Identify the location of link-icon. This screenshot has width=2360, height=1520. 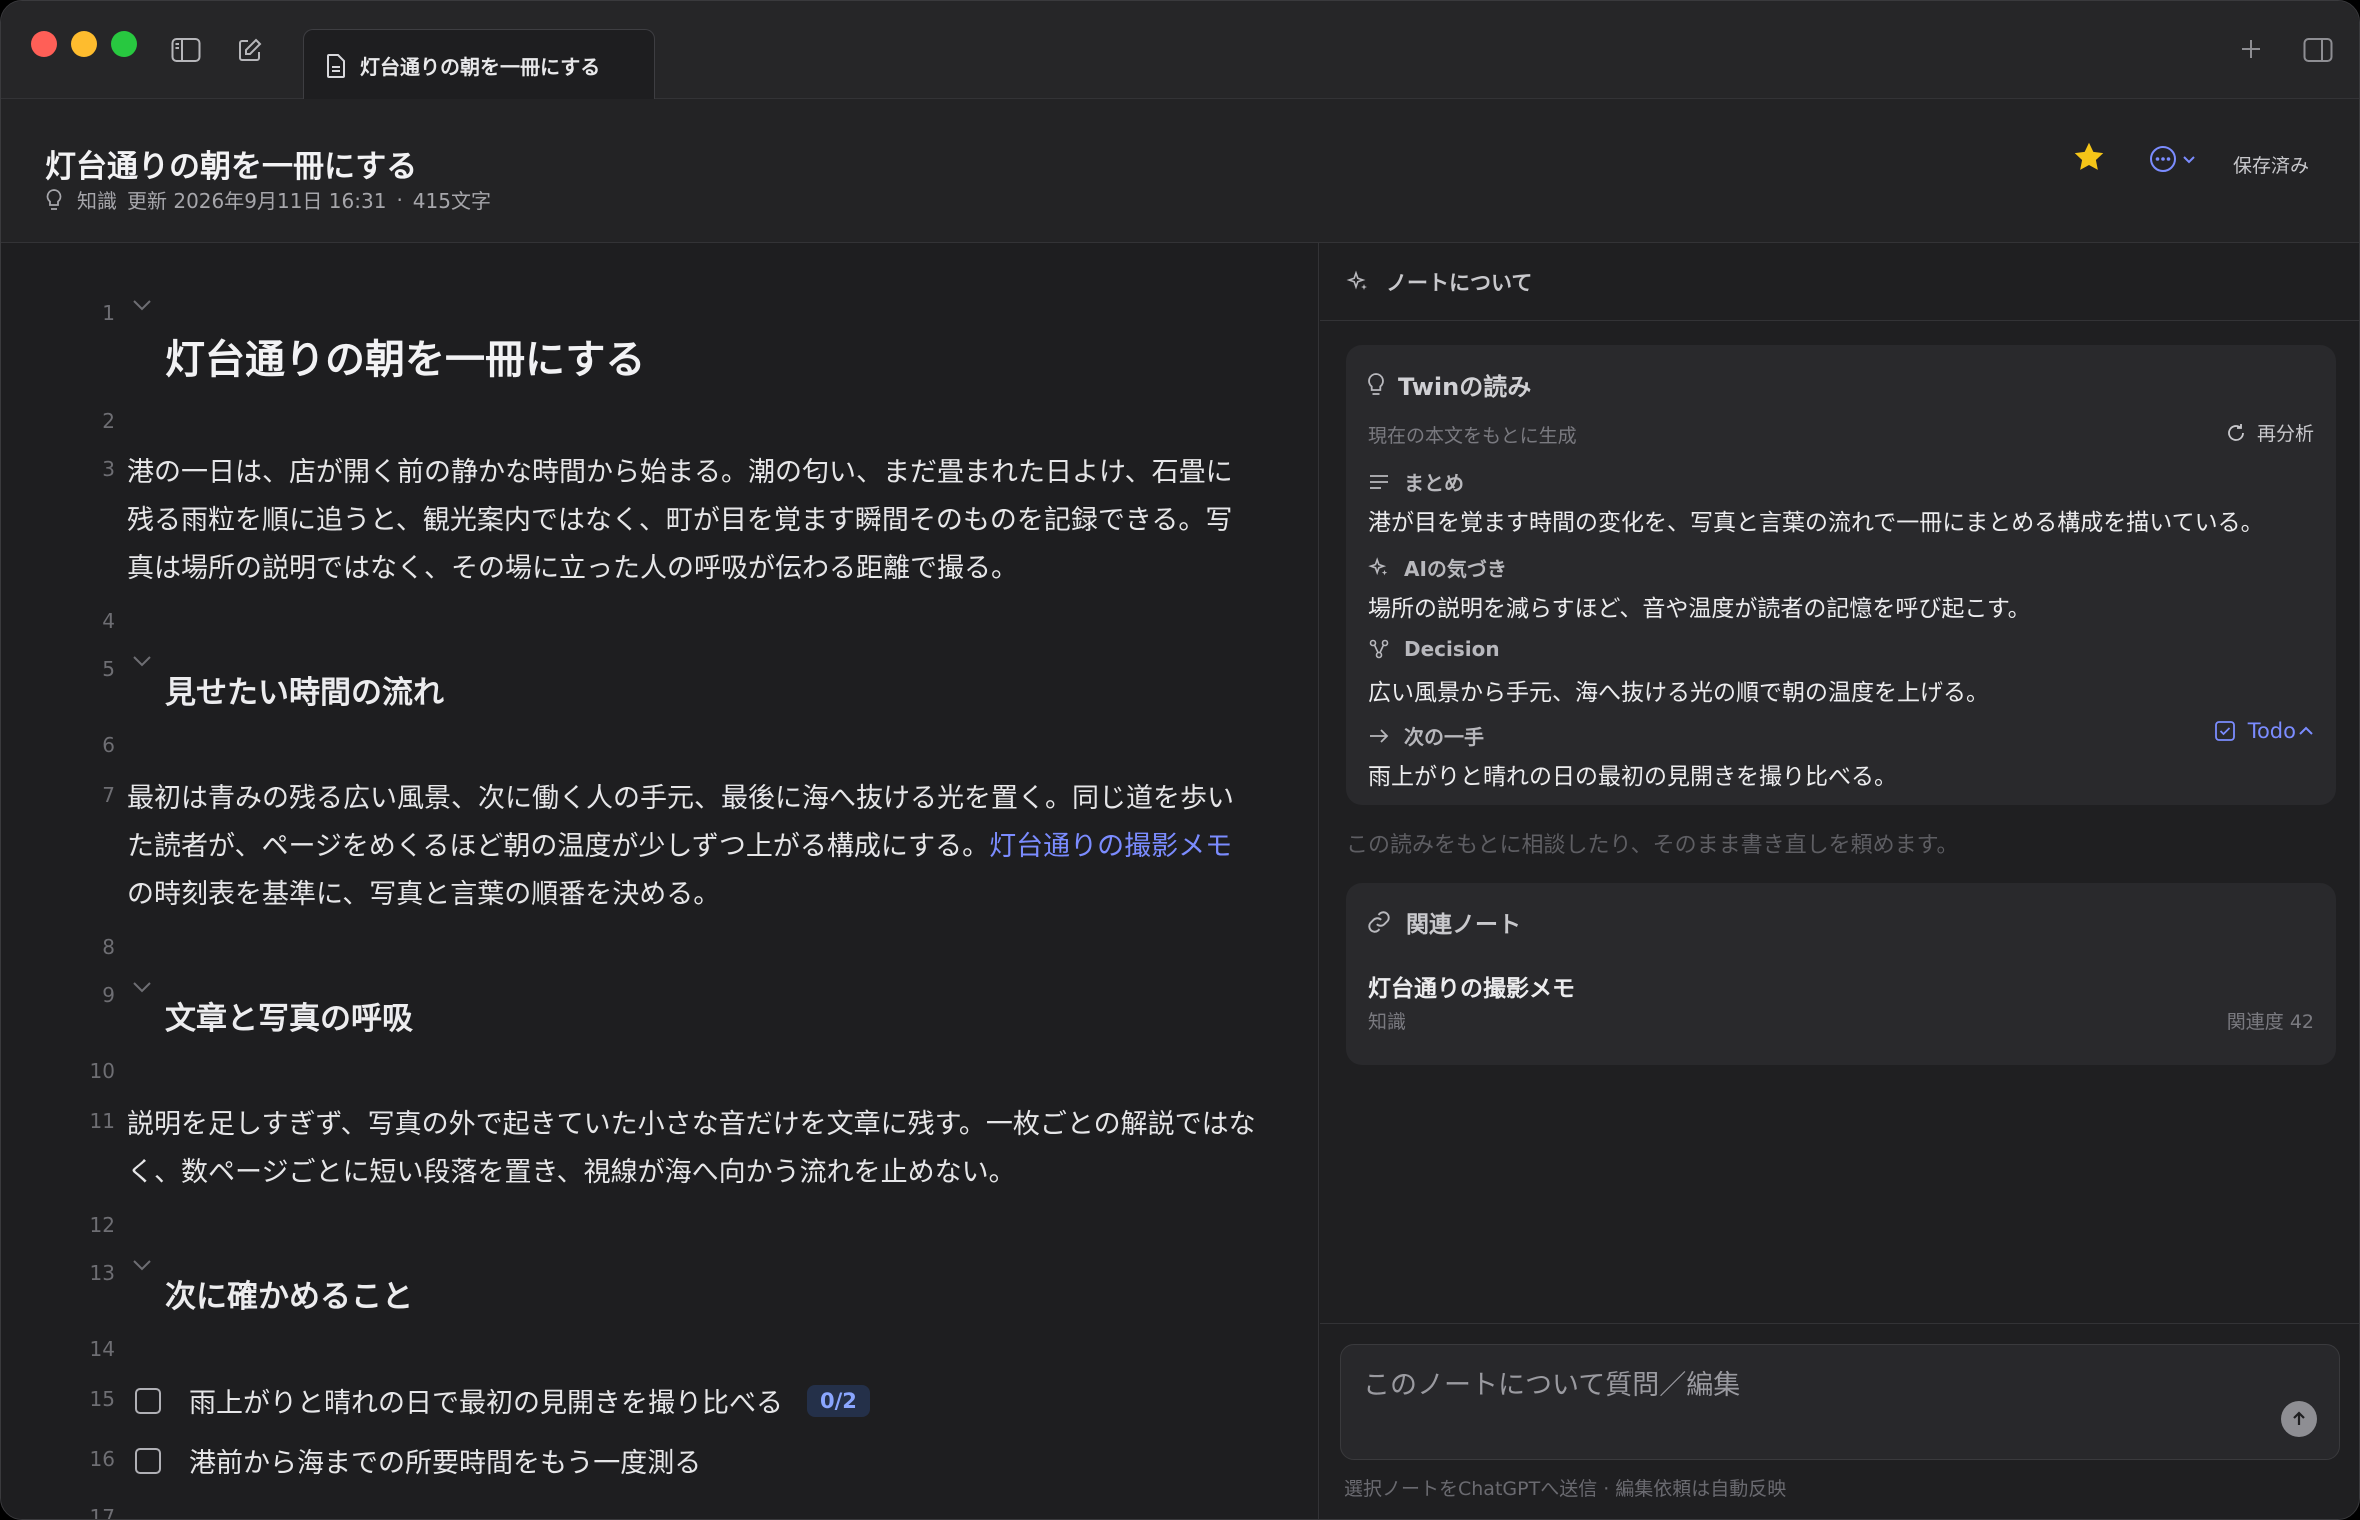
(1379, 922).